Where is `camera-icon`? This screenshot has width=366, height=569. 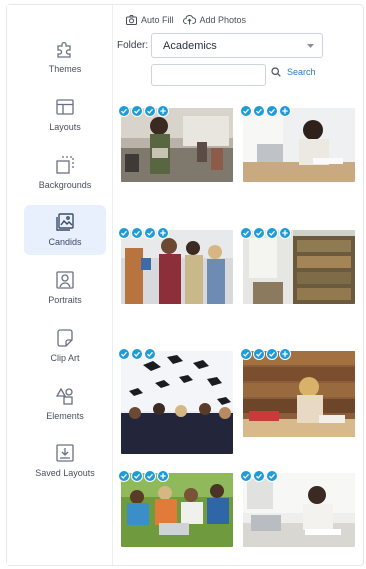
camera-icon is located at coordinates (131, 20).